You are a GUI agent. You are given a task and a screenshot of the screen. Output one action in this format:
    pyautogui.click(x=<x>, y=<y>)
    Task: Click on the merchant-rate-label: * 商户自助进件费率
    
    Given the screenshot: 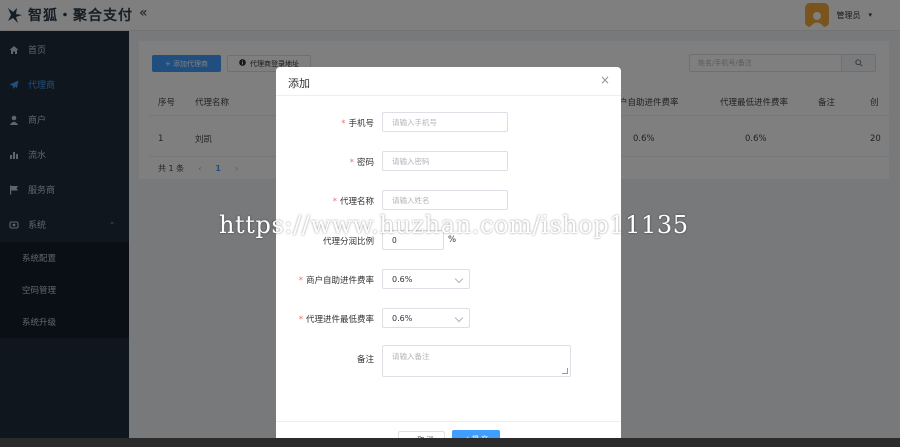 What is the action you would take?
    pyautogui.click(x=336, y=281)
    